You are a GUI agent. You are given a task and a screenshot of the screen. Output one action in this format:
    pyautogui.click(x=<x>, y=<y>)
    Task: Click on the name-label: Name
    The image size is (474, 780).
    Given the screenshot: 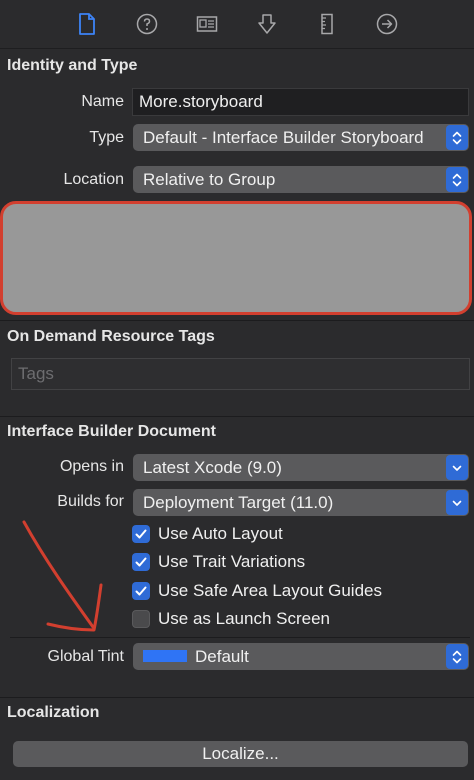 What is the action you would take?
    pyautogui.click(x=102, y=101)
    